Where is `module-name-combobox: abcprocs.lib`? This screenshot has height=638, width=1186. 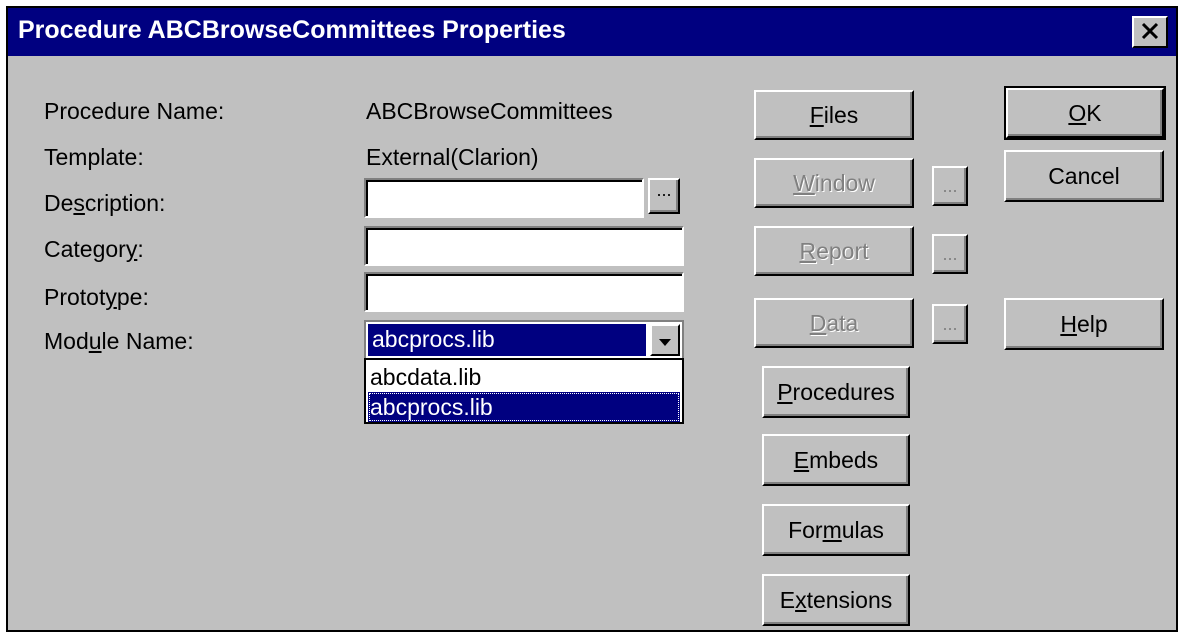 module-name-combobox: abcprocs.lib is located at coordinates (524, 340).